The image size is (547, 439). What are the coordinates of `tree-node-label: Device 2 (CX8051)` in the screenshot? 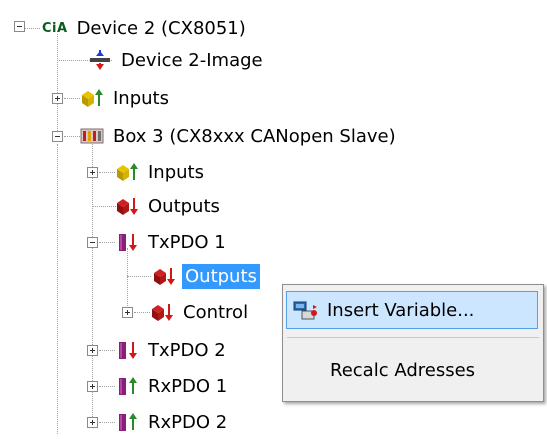 It's located at (161, 28).